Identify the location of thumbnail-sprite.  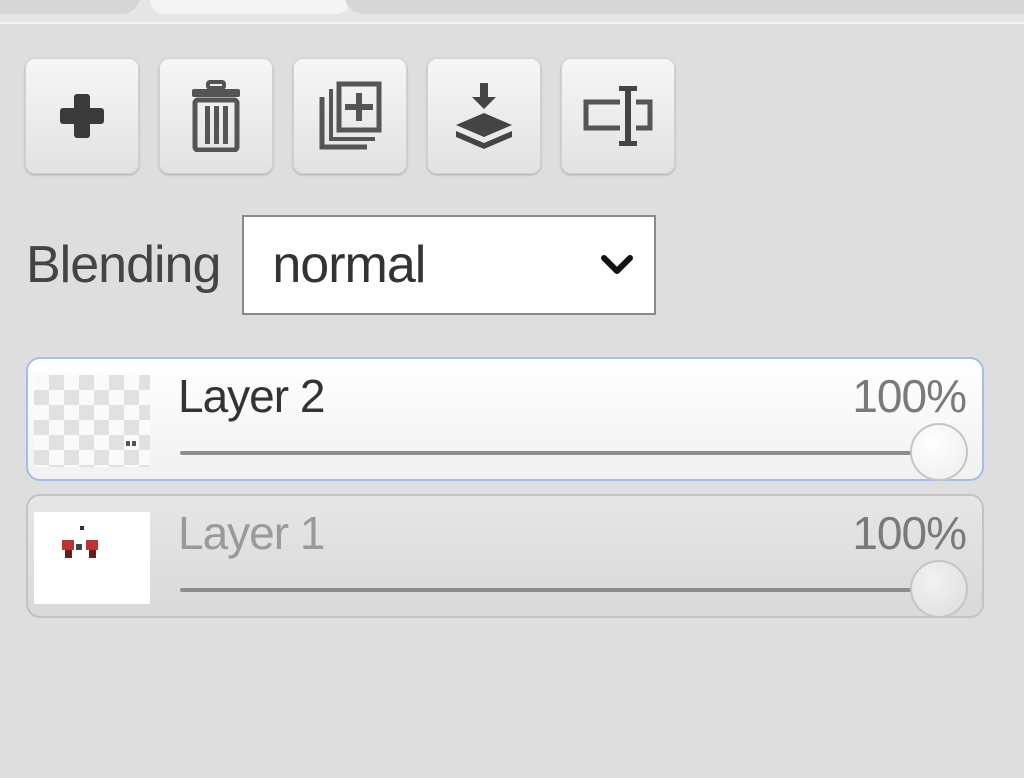
(80, 542).